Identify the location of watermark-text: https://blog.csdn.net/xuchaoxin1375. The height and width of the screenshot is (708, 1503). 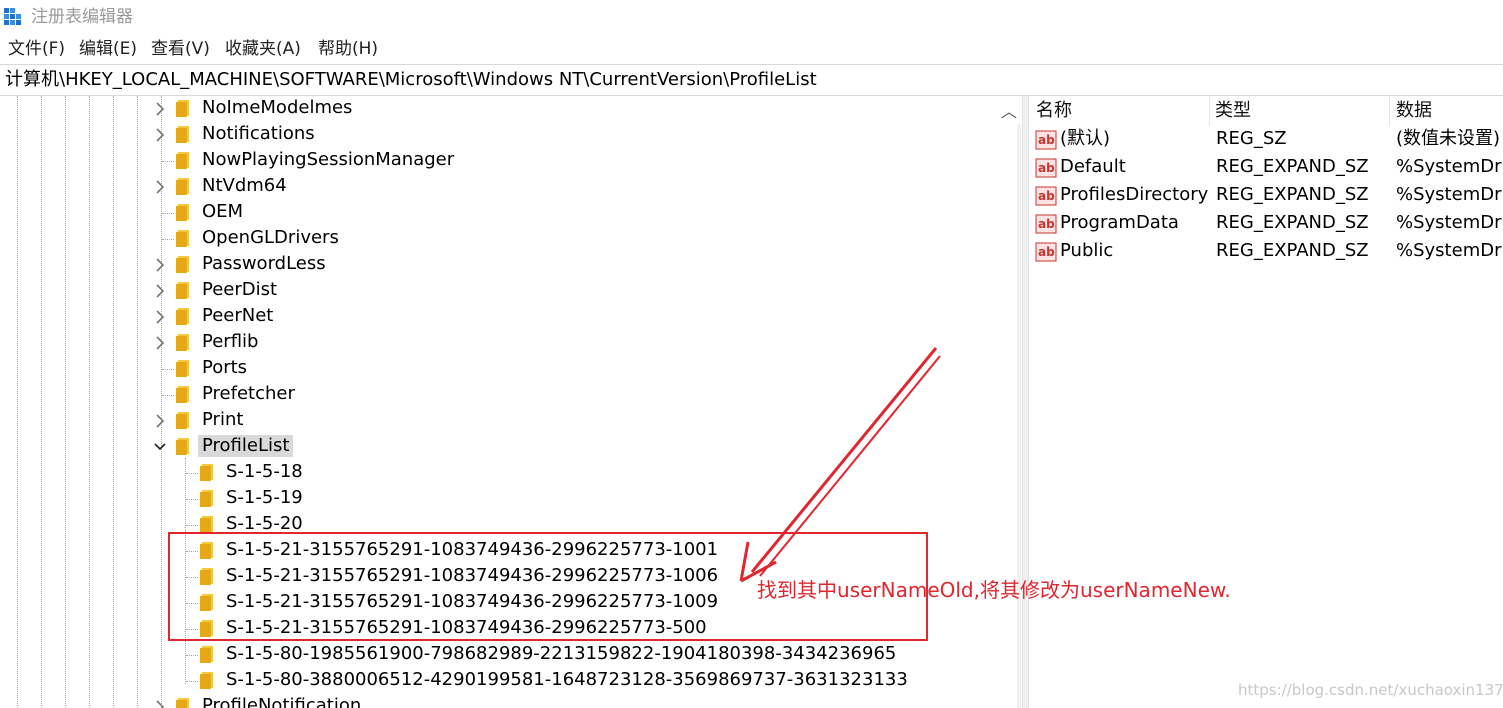
(1370, 690).